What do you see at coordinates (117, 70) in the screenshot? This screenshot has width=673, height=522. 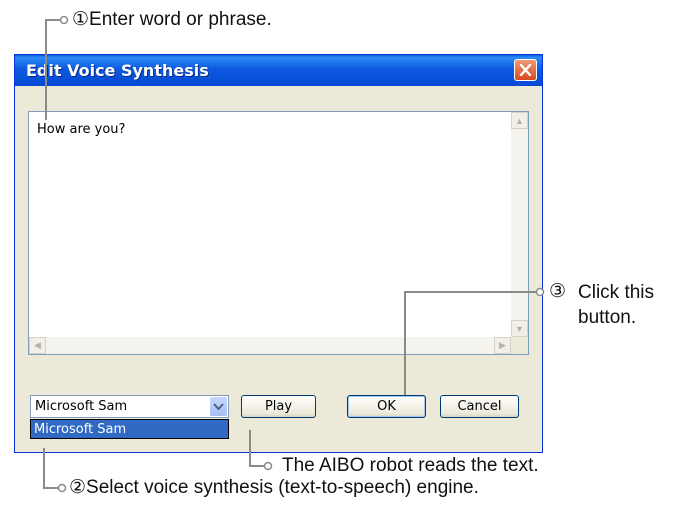 I see `dialog-title: Edit Voice Synthesis` at bounding box center [117, 70].